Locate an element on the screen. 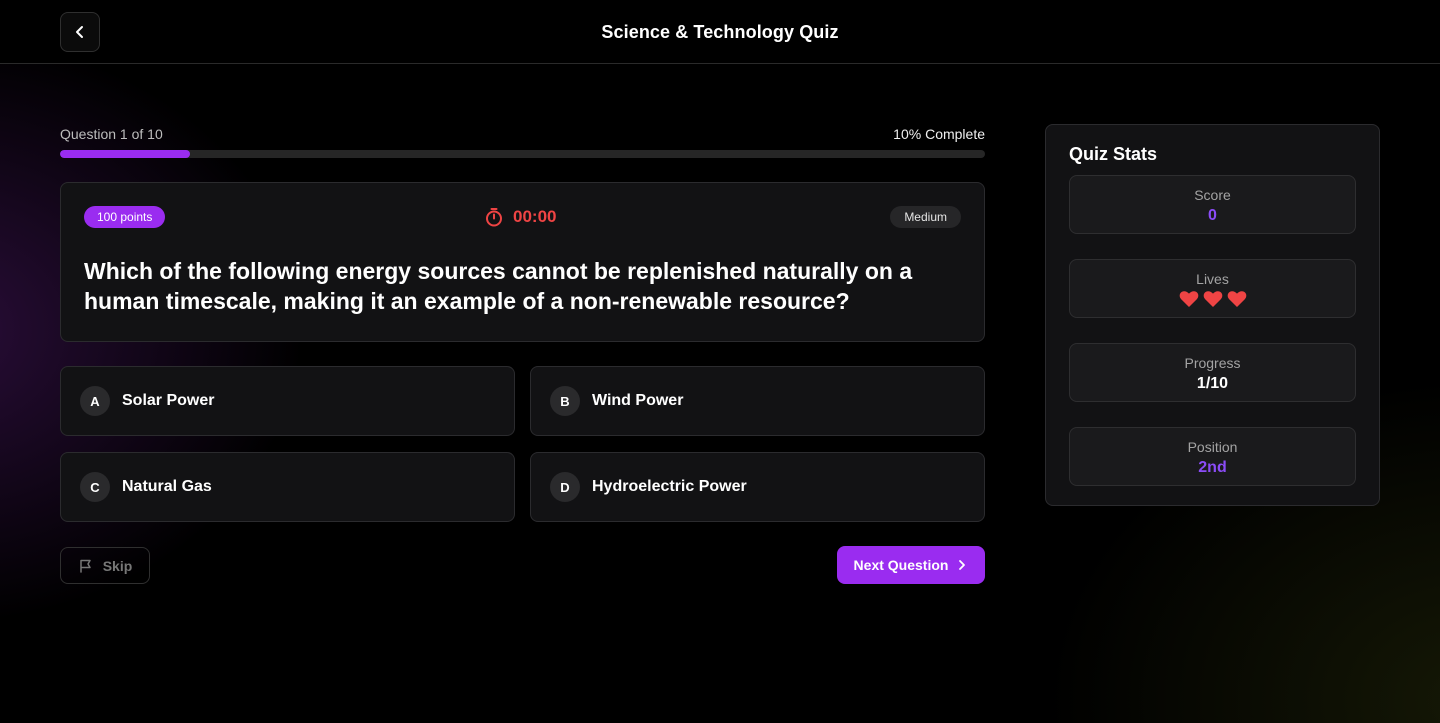  progress-value: 1/10 is located at coordinates (1212, 383).